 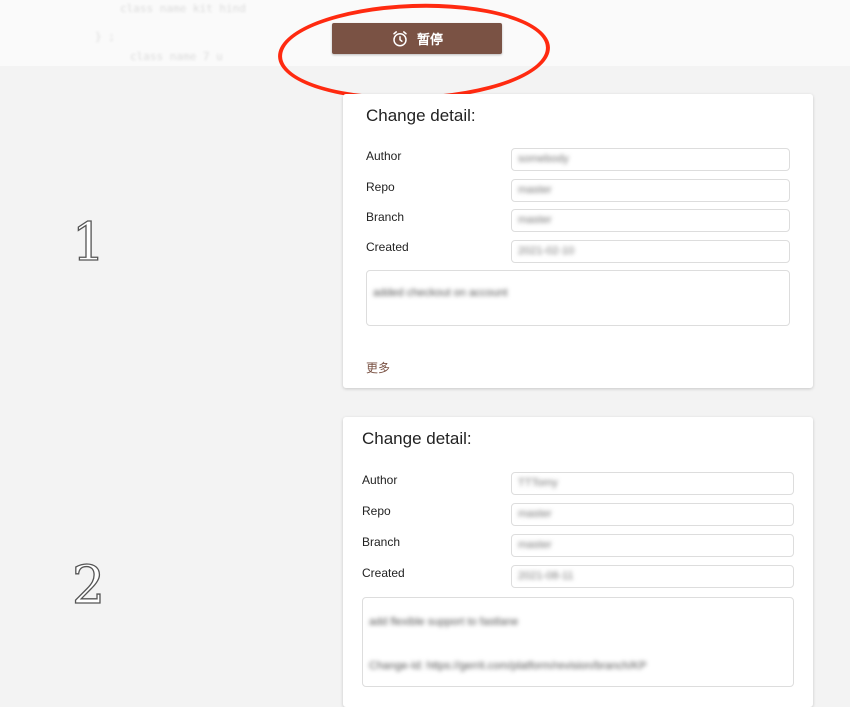 I want to click on svg-text: 2, so click(x=88, y=582).